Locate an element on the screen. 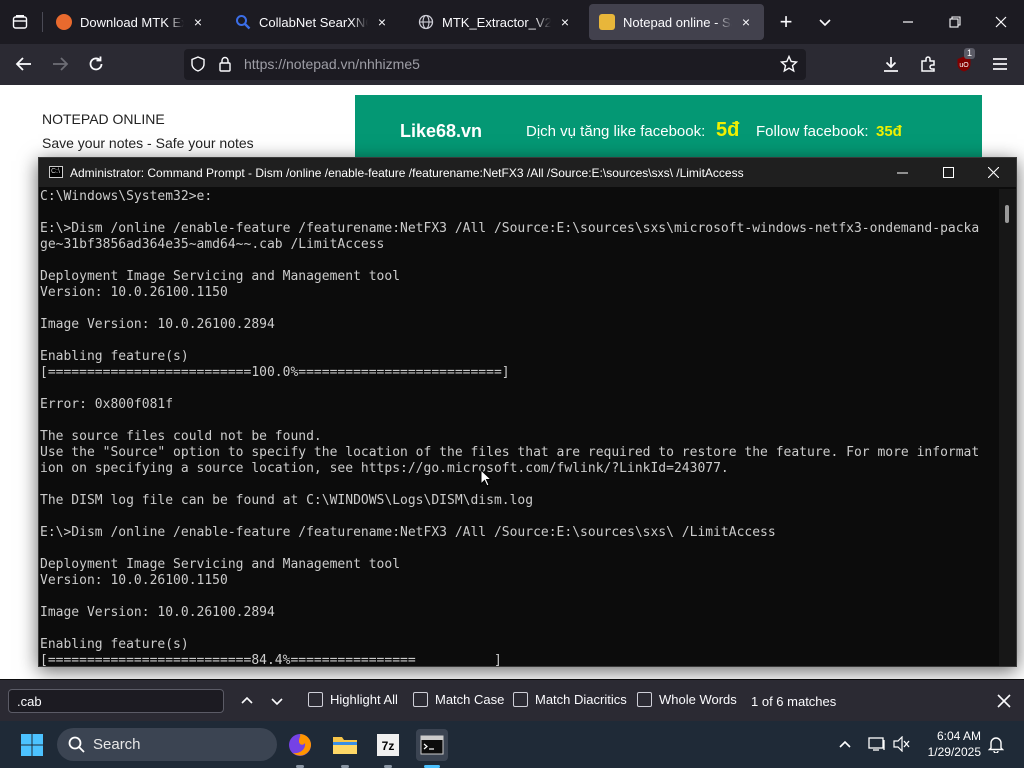 Image resolution: width=1024 pixels, height=768 pixels. match-case-checkbox: Match Case is located at coordinates (458, 699).